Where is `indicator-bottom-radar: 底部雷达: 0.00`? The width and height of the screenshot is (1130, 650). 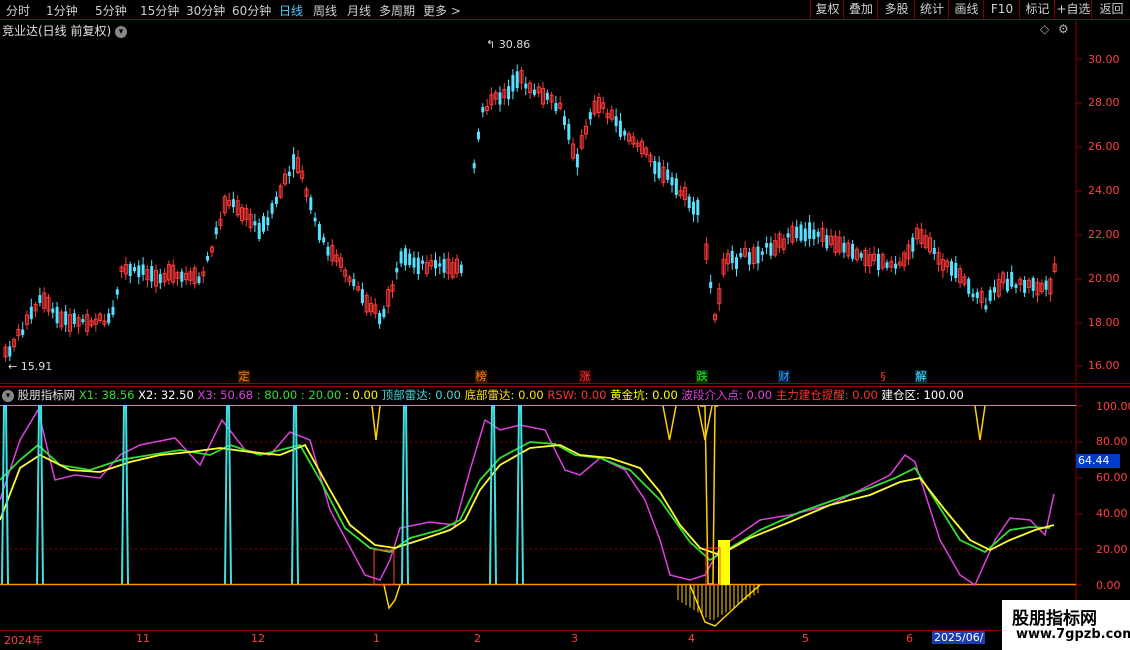
indicator-bottom-radar: 底部雷达: 0.00 is located at coordinates (504, 395).